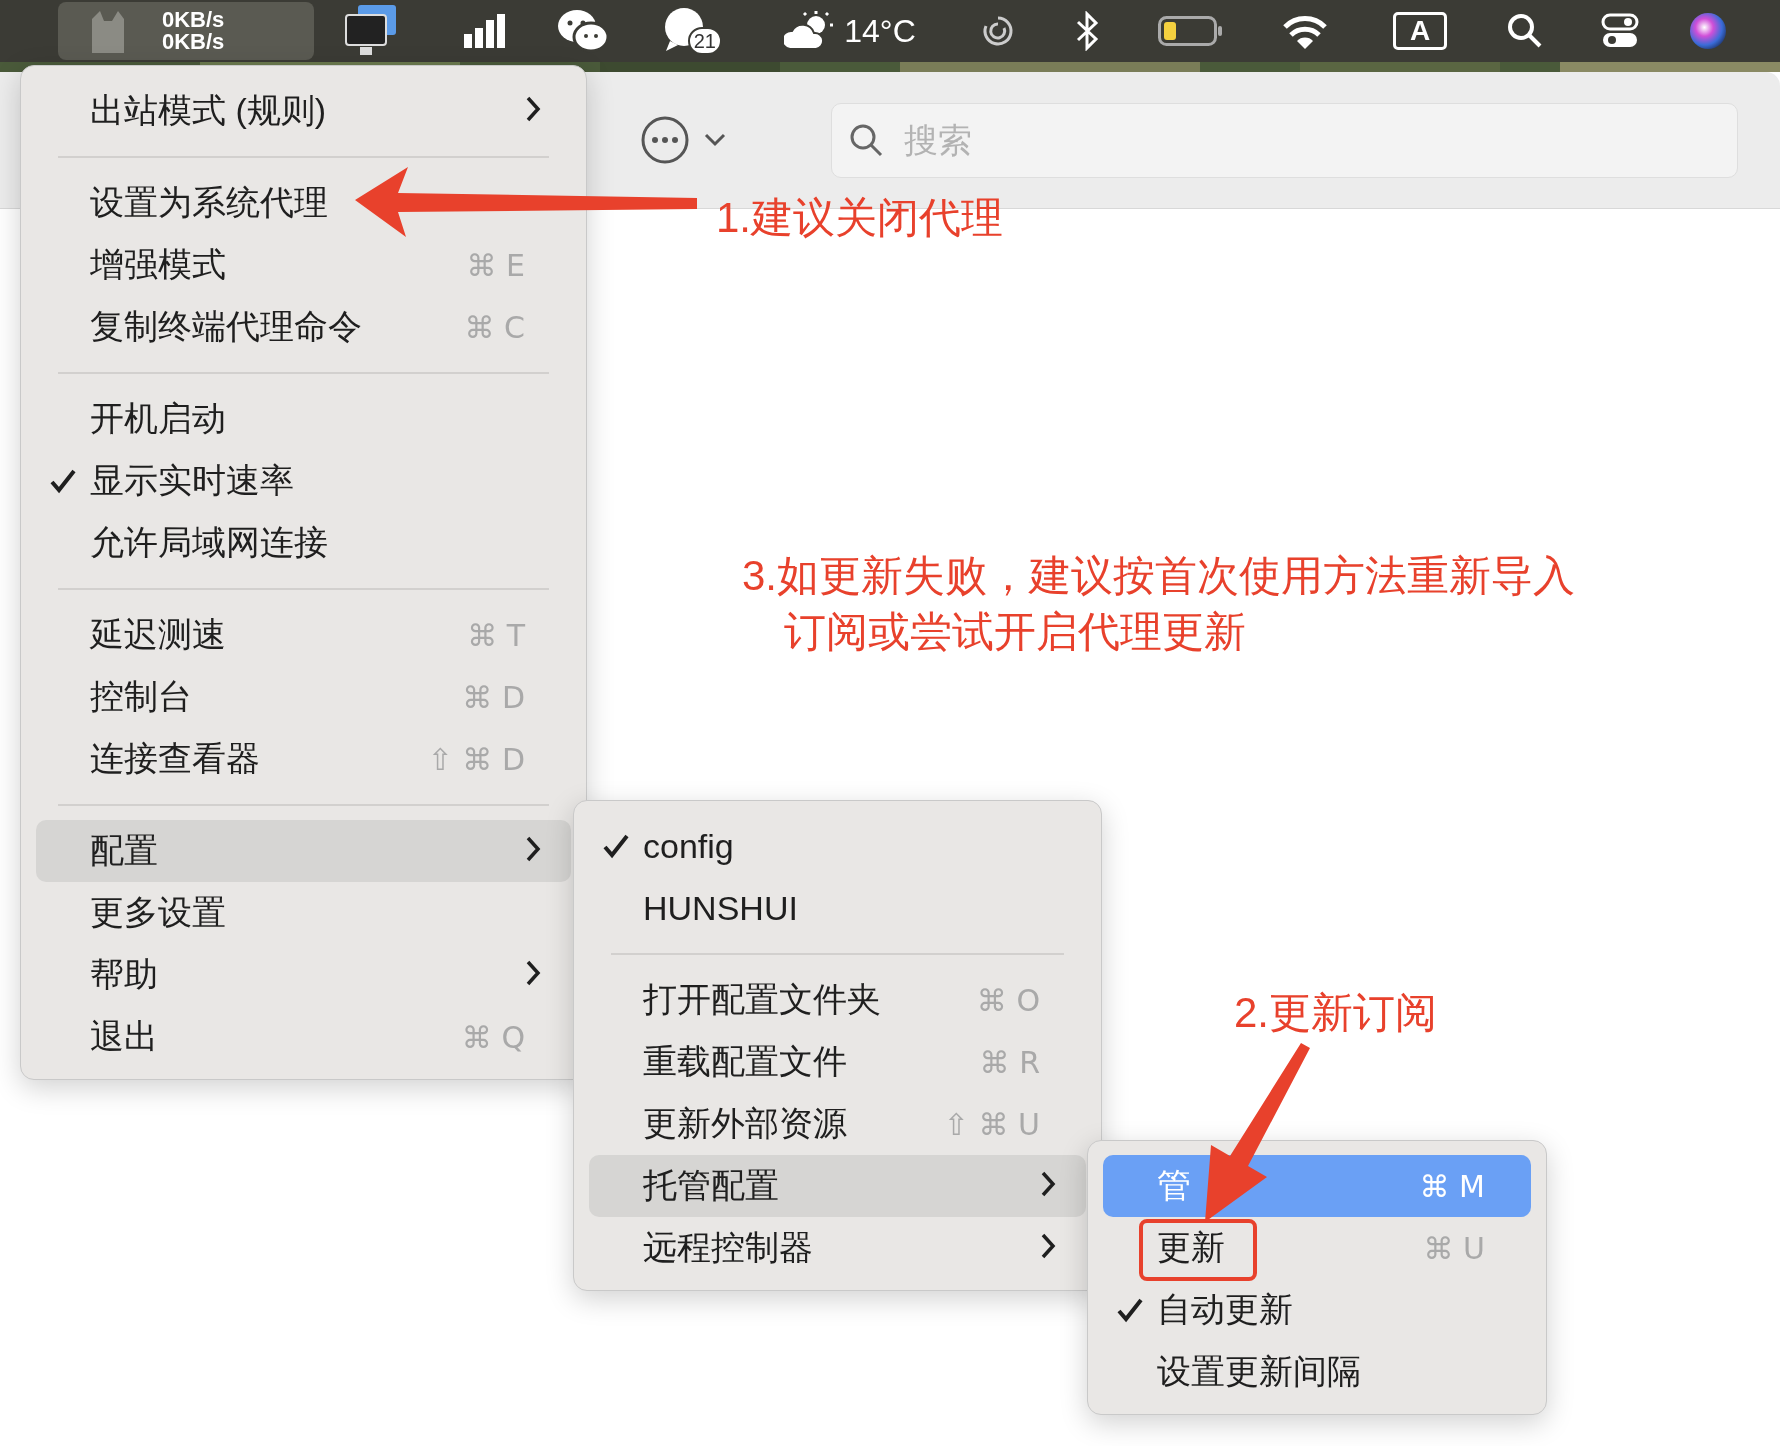  I want to click on input-source-button: A, so click(1420, 31).